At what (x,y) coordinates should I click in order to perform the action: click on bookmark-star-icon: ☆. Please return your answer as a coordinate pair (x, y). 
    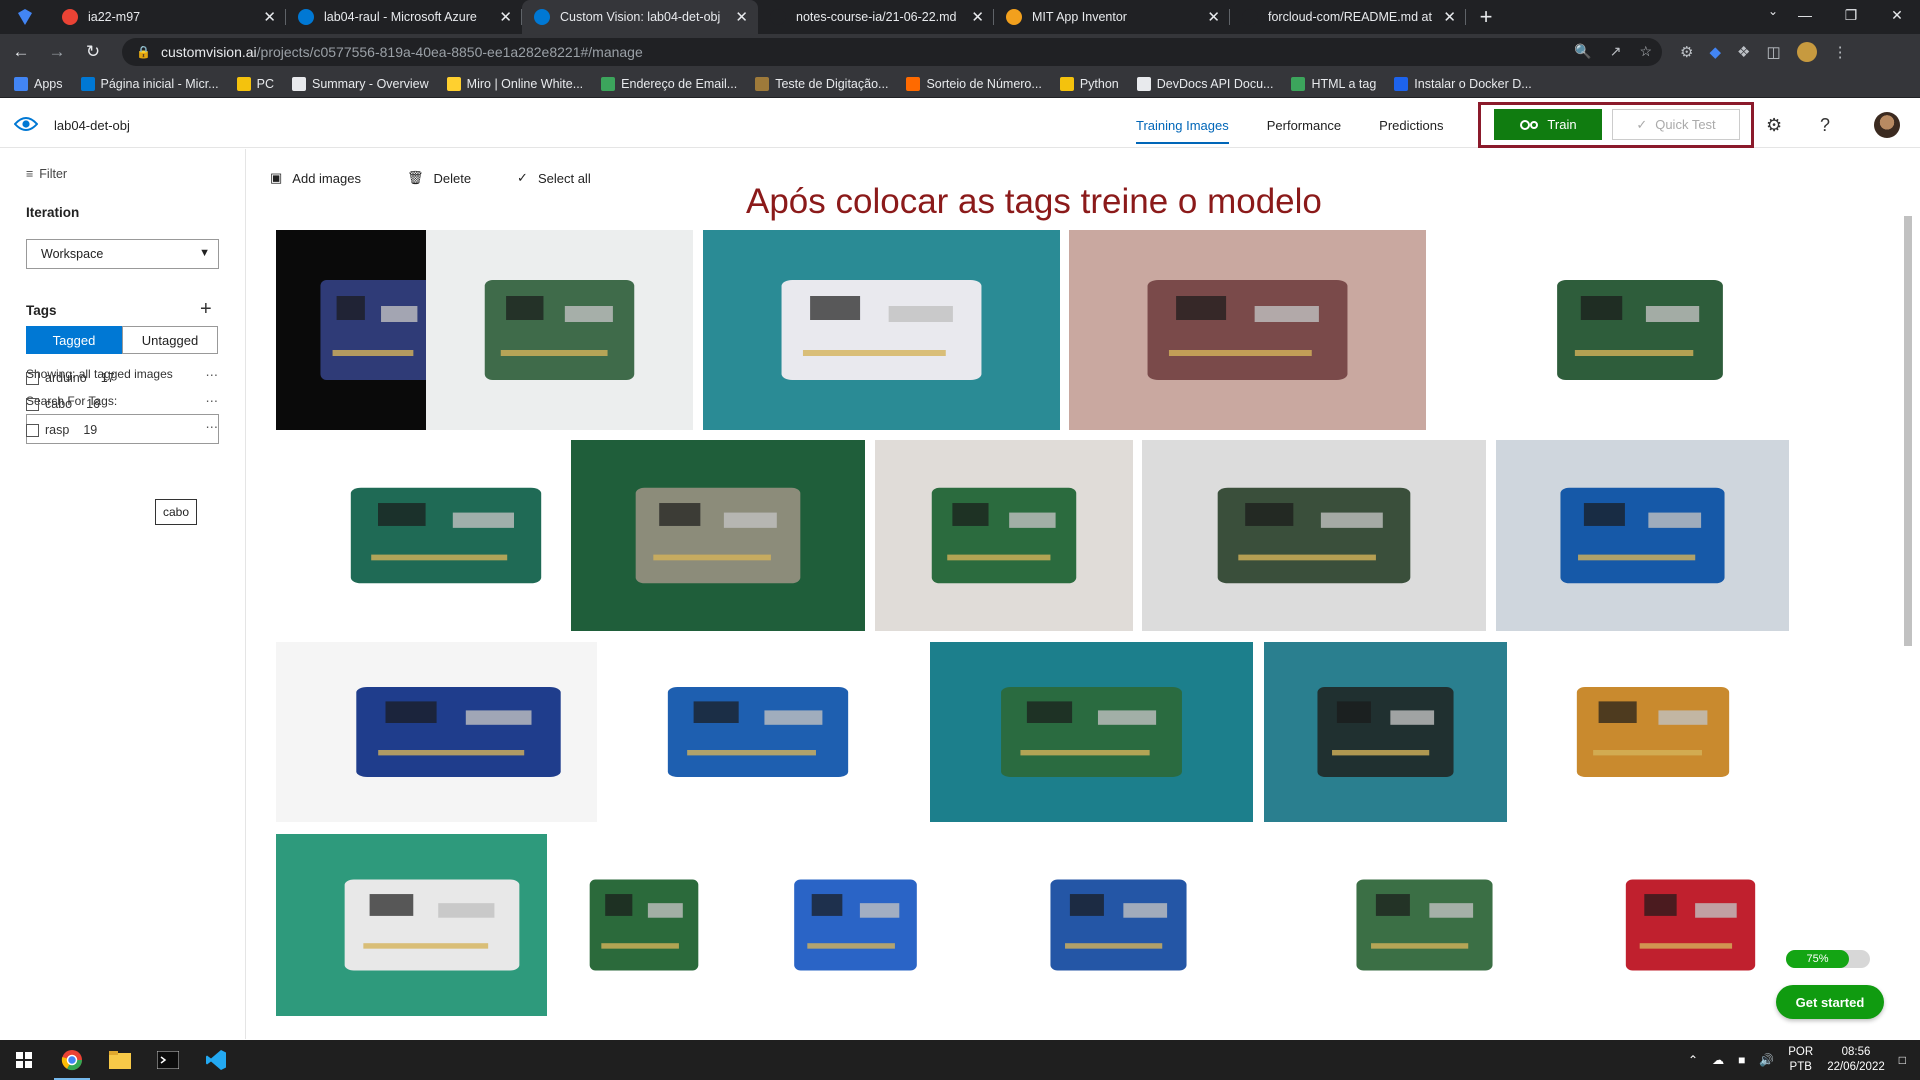
    Looking at the image, I should click on (1645, 51).